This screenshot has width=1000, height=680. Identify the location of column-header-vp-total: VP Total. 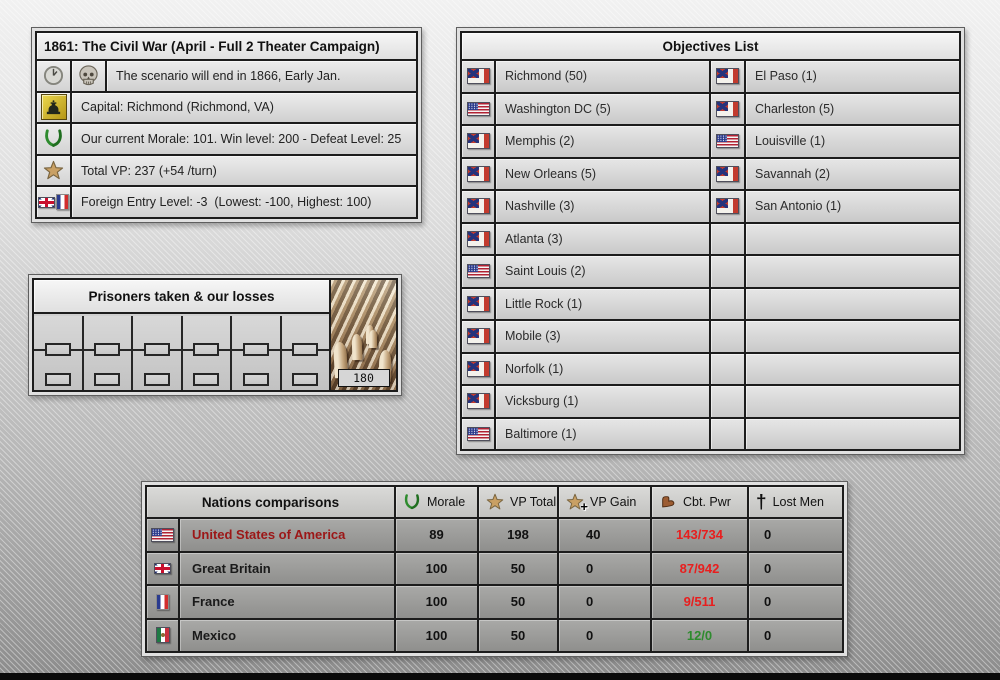
(519, 502).